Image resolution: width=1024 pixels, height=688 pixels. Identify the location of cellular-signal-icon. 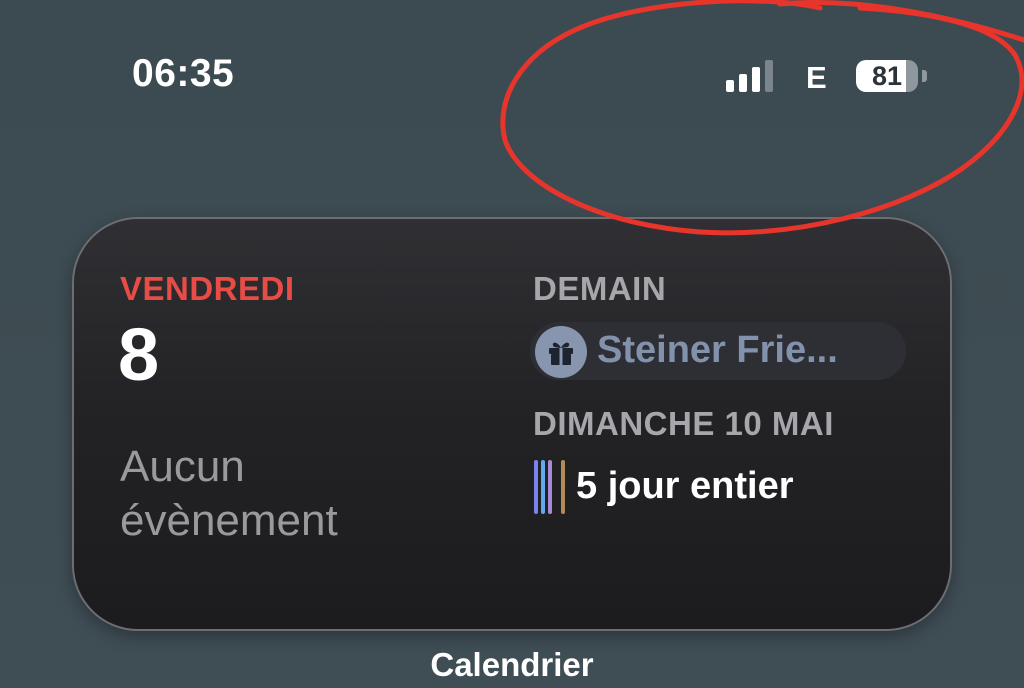
(752, 75).